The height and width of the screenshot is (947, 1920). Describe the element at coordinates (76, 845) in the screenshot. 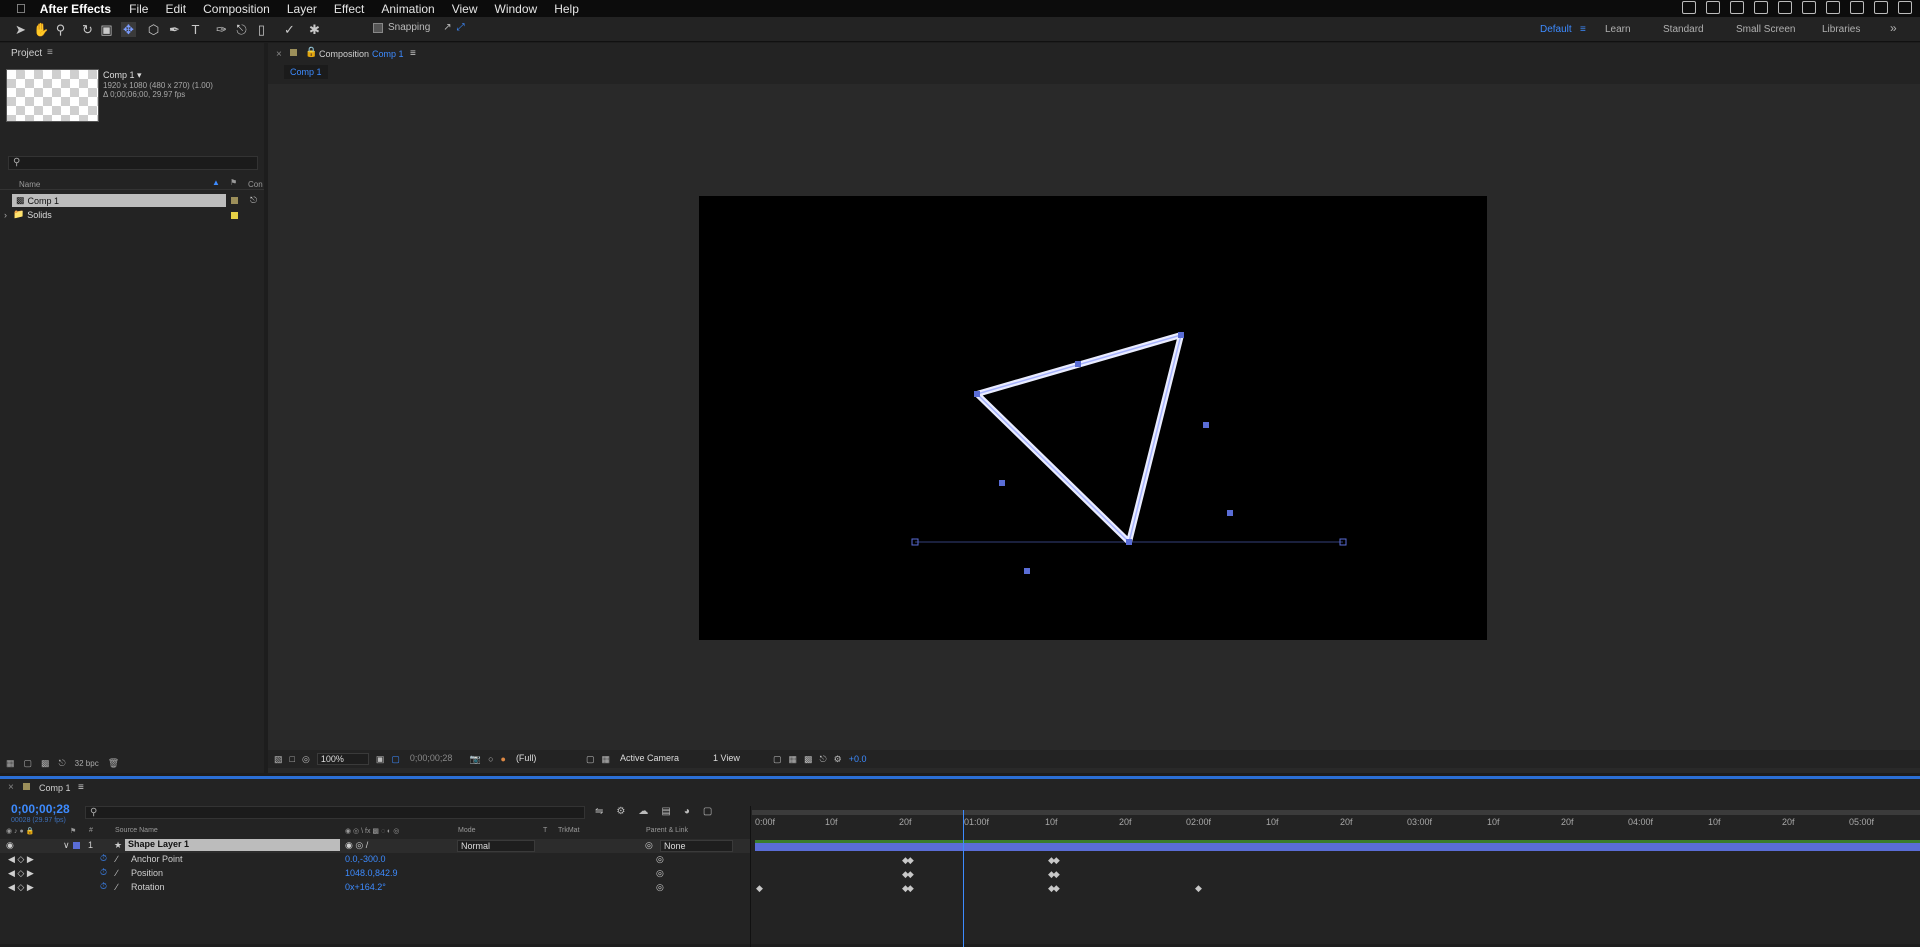

I see `layer-label-swatch` at that location.